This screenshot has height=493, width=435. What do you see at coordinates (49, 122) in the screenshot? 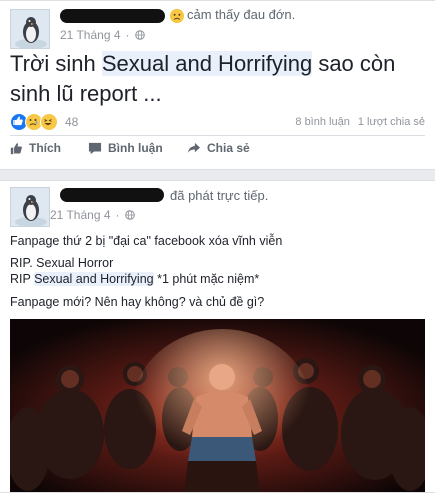
I see `haha-reaction-icon` at bounding box center [49, 122].